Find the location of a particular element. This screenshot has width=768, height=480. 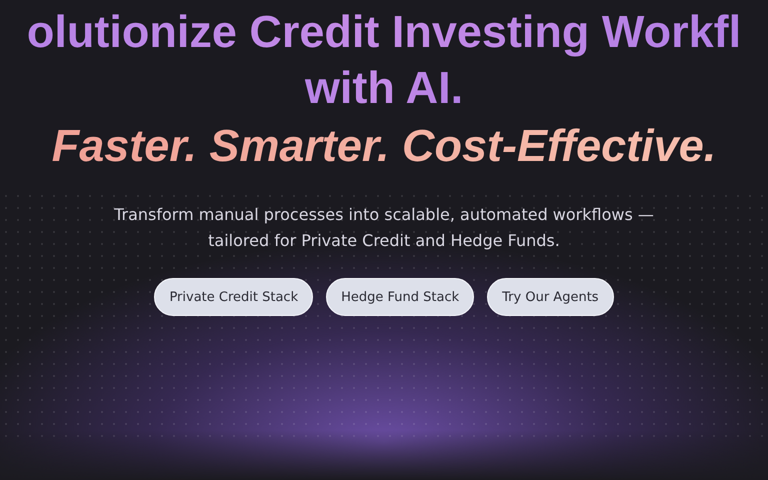

stack-button: Try Our Agents is located at coordinates (550, 297).